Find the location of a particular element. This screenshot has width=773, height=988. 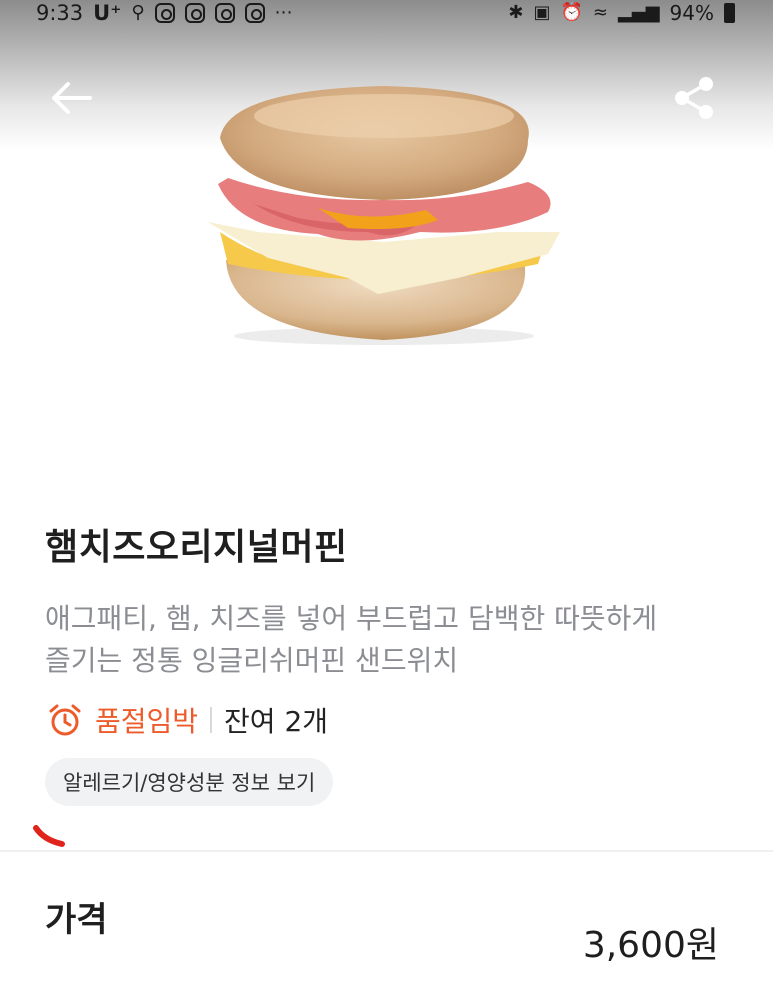

signal-icon: ▂▄▆ is located at coordinates (639, 12).